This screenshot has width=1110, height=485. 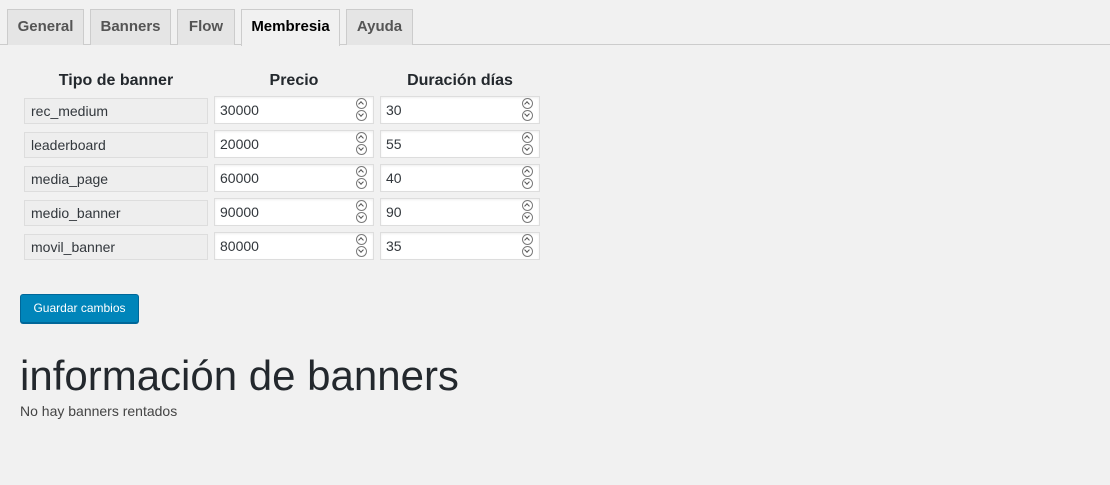 What do you see at coordinates (45, 27) in the screenshot?
I see `tab-general: General` at bounding box center [45, 27].